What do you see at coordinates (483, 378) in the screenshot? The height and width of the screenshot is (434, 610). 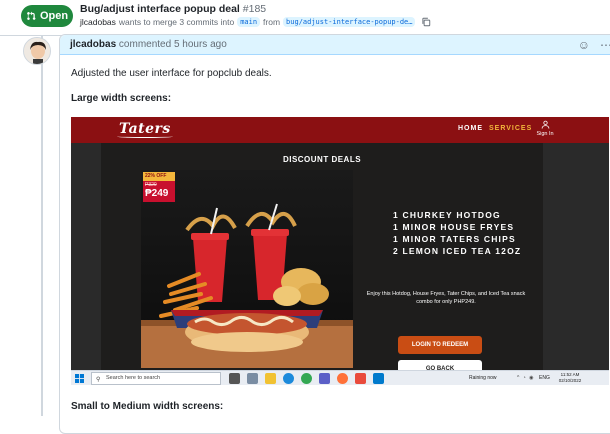 I see `weather-status: Raining now` at bounding box center [483, 378].